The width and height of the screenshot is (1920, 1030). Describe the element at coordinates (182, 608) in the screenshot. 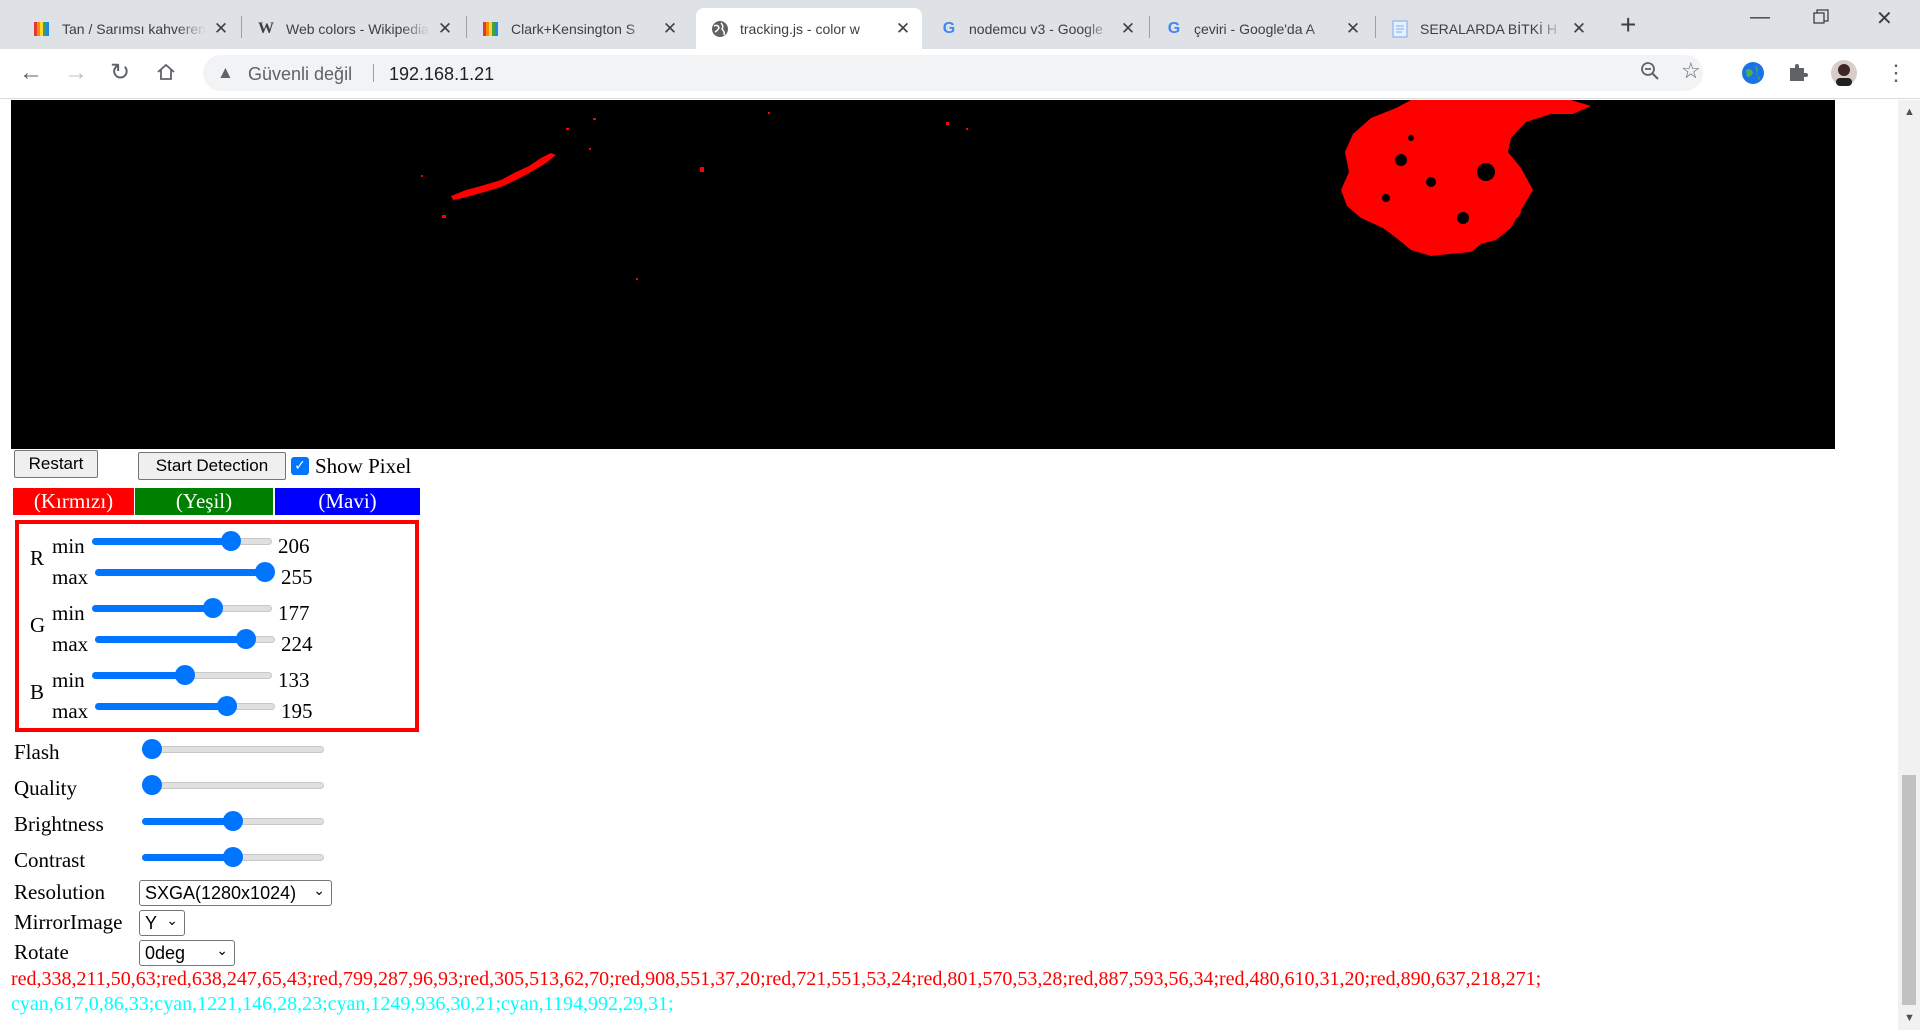

I see `g-min-slider` at that location.